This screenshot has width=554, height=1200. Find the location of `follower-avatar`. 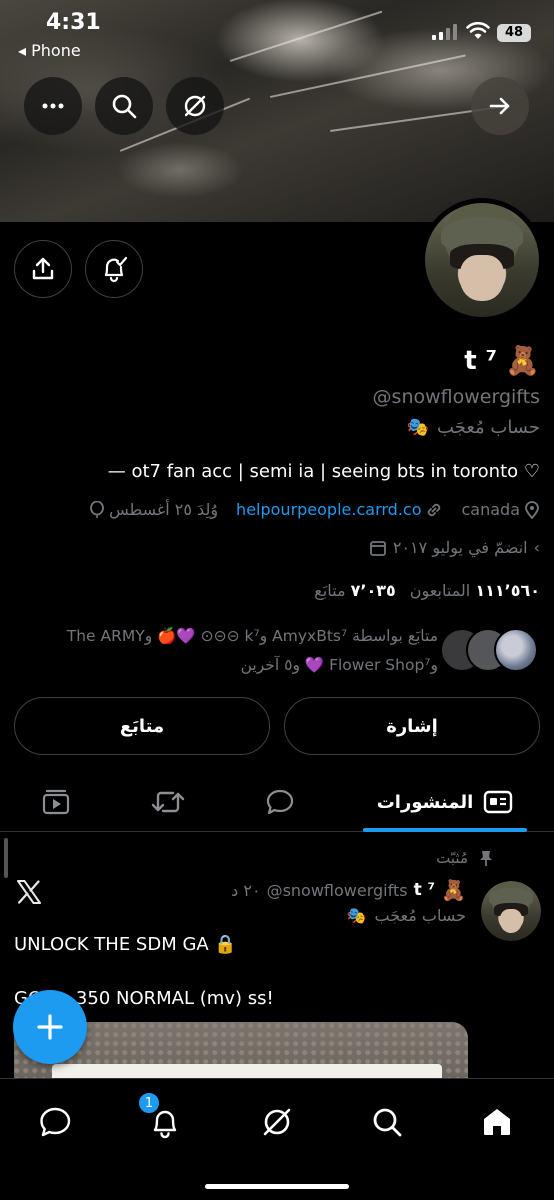

follower-avatar is located at coordinates (516, 650).